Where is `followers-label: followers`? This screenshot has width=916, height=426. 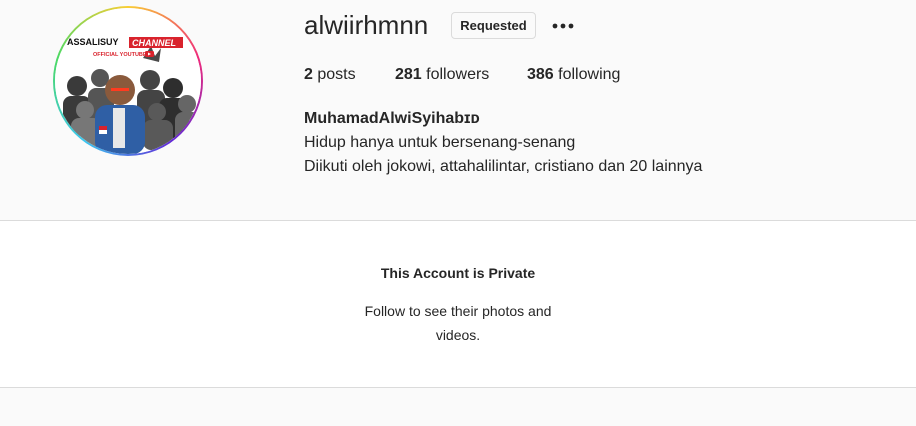
followers-label: followers is located at coordinates (458, 74).